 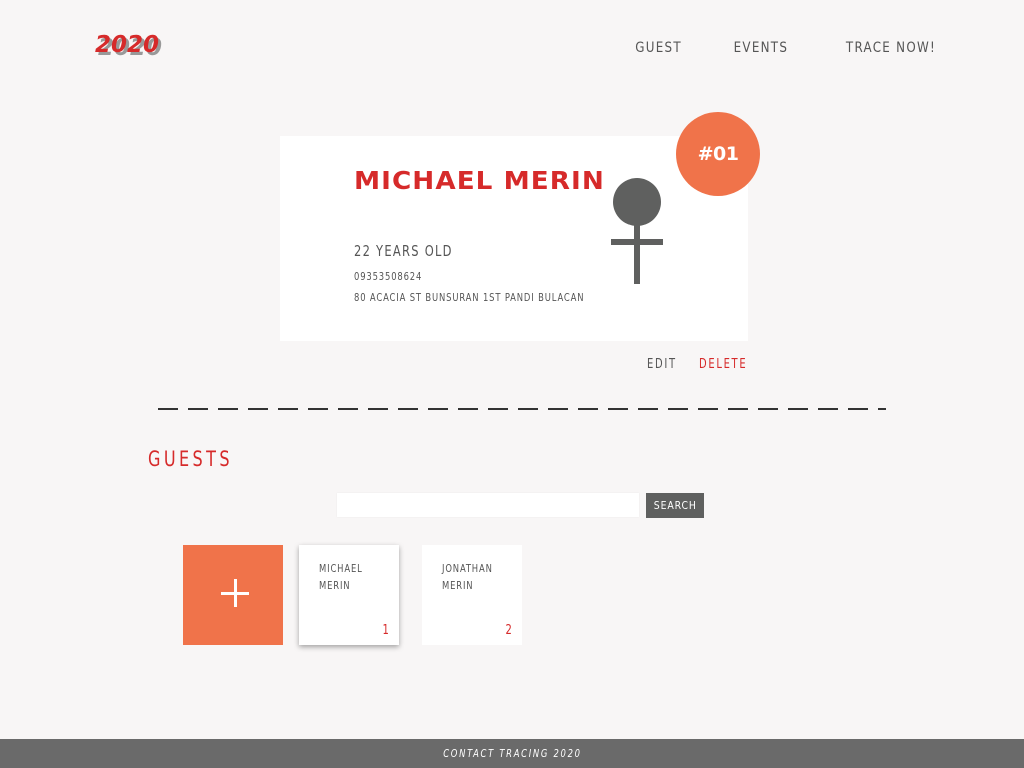 I want to click on search-button: SEARCH, so click(x=675, y=505).